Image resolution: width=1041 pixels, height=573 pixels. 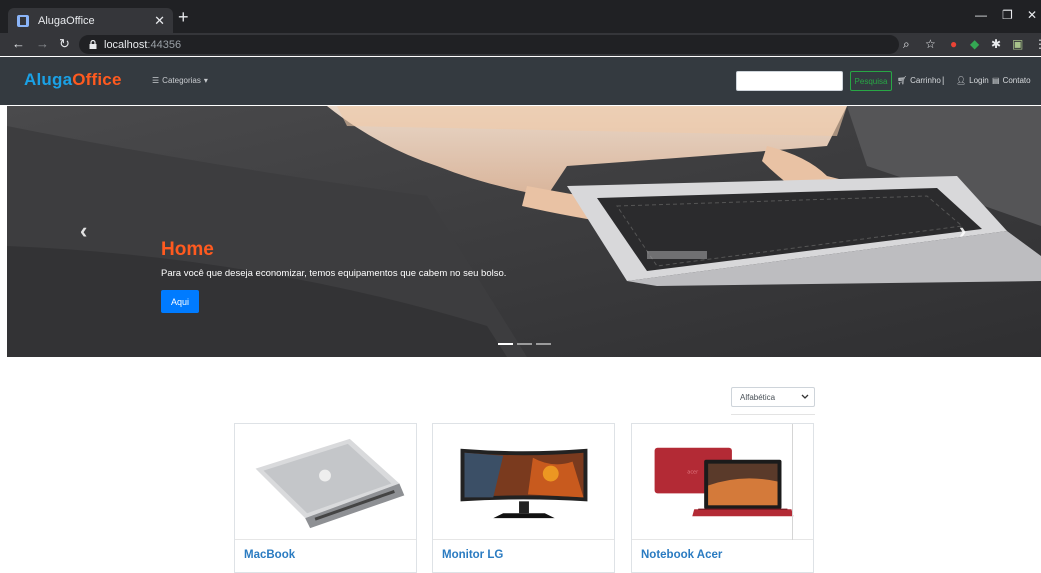 What do you see at coordinates (693, 473) in the screenshot?
I see `svg-text: acer` at bounding box center [693, 473].